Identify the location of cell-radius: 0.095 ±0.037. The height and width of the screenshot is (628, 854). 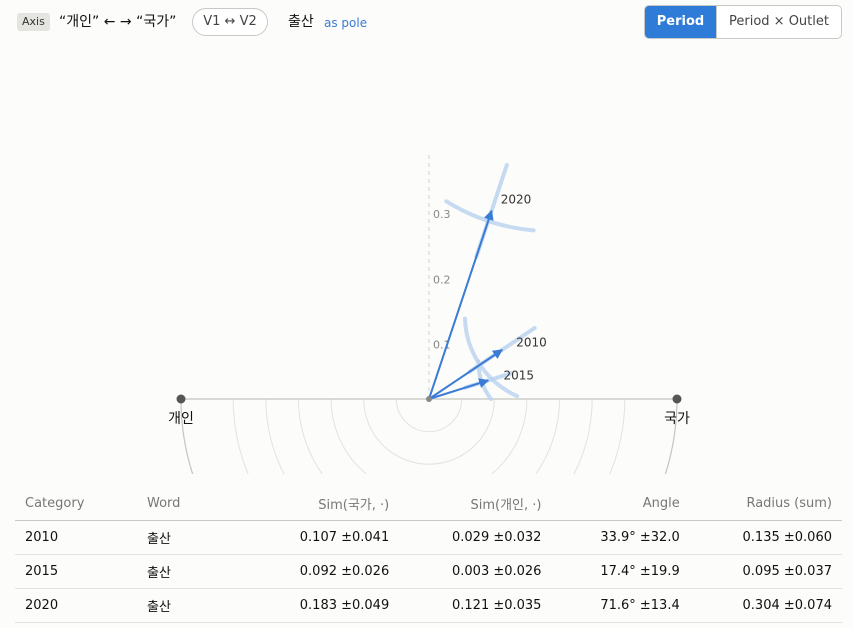
(765, 571).